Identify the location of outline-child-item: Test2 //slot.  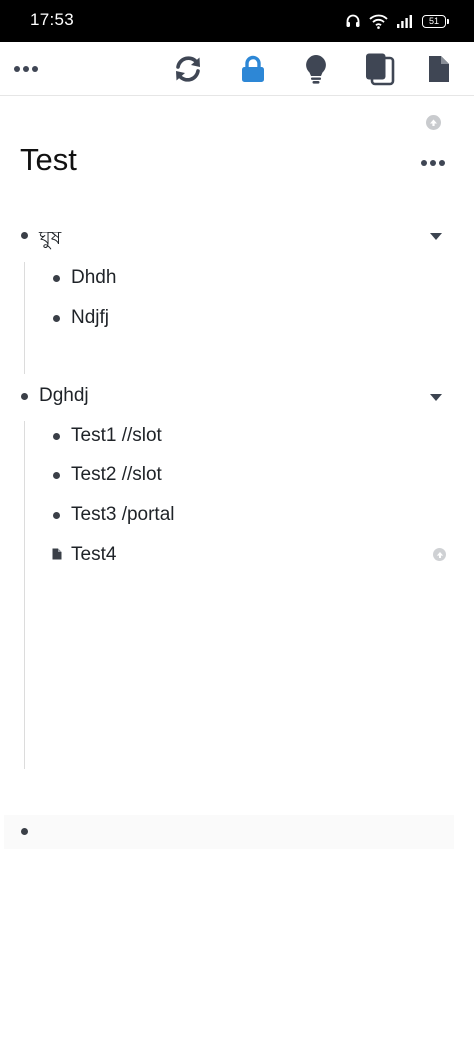
(116, 475).